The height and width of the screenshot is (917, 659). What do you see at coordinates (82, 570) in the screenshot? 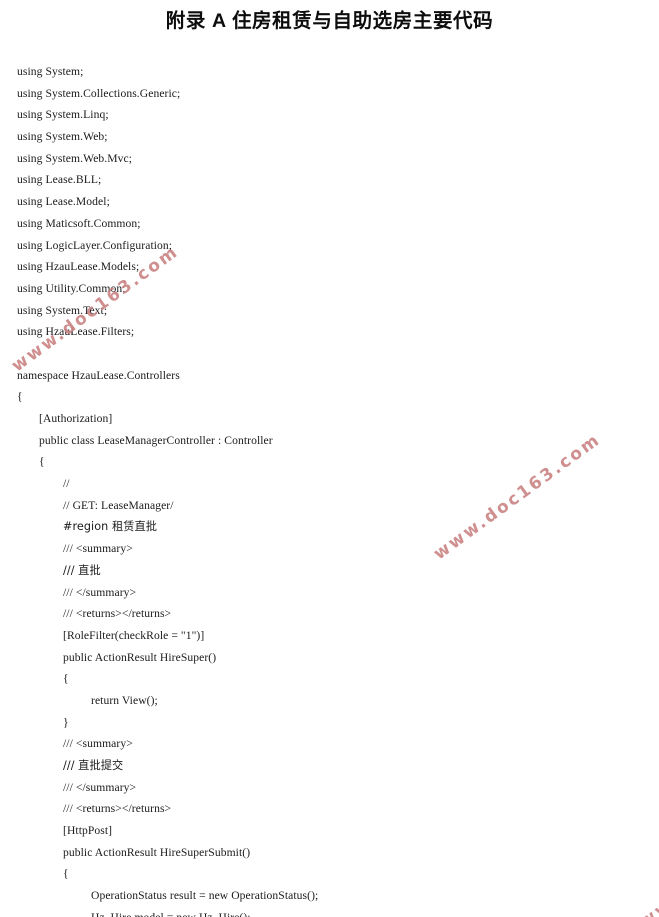
I see `code-line: /// 直批` at bounding box center [82, 570].